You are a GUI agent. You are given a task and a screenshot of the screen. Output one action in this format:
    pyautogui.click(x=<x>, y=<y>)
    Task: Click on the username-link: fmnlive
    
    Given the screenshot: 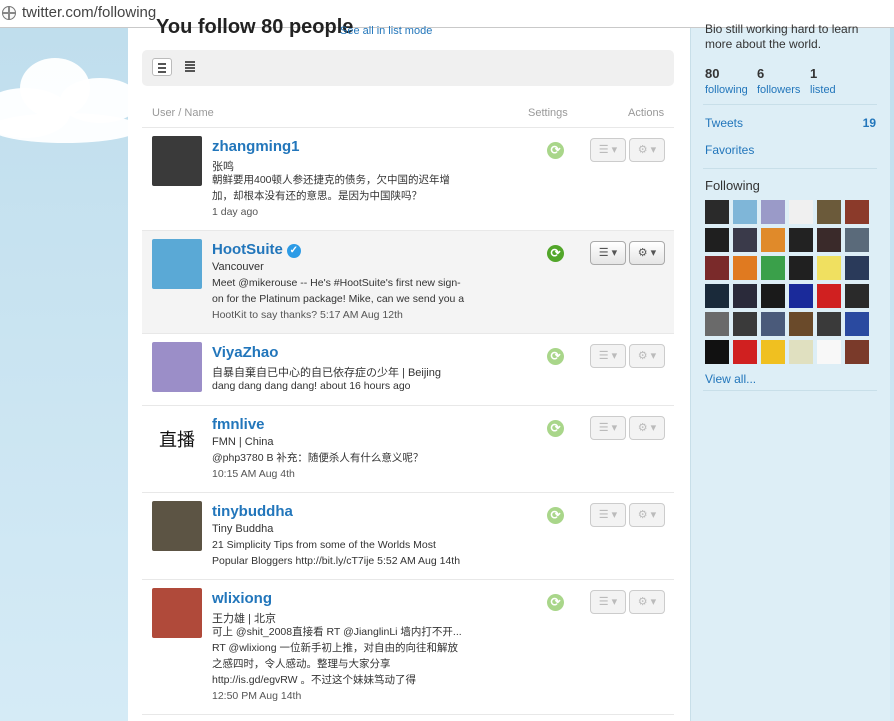 What is the action you would take?
    pyautogui.click(x=238, y=424)
    